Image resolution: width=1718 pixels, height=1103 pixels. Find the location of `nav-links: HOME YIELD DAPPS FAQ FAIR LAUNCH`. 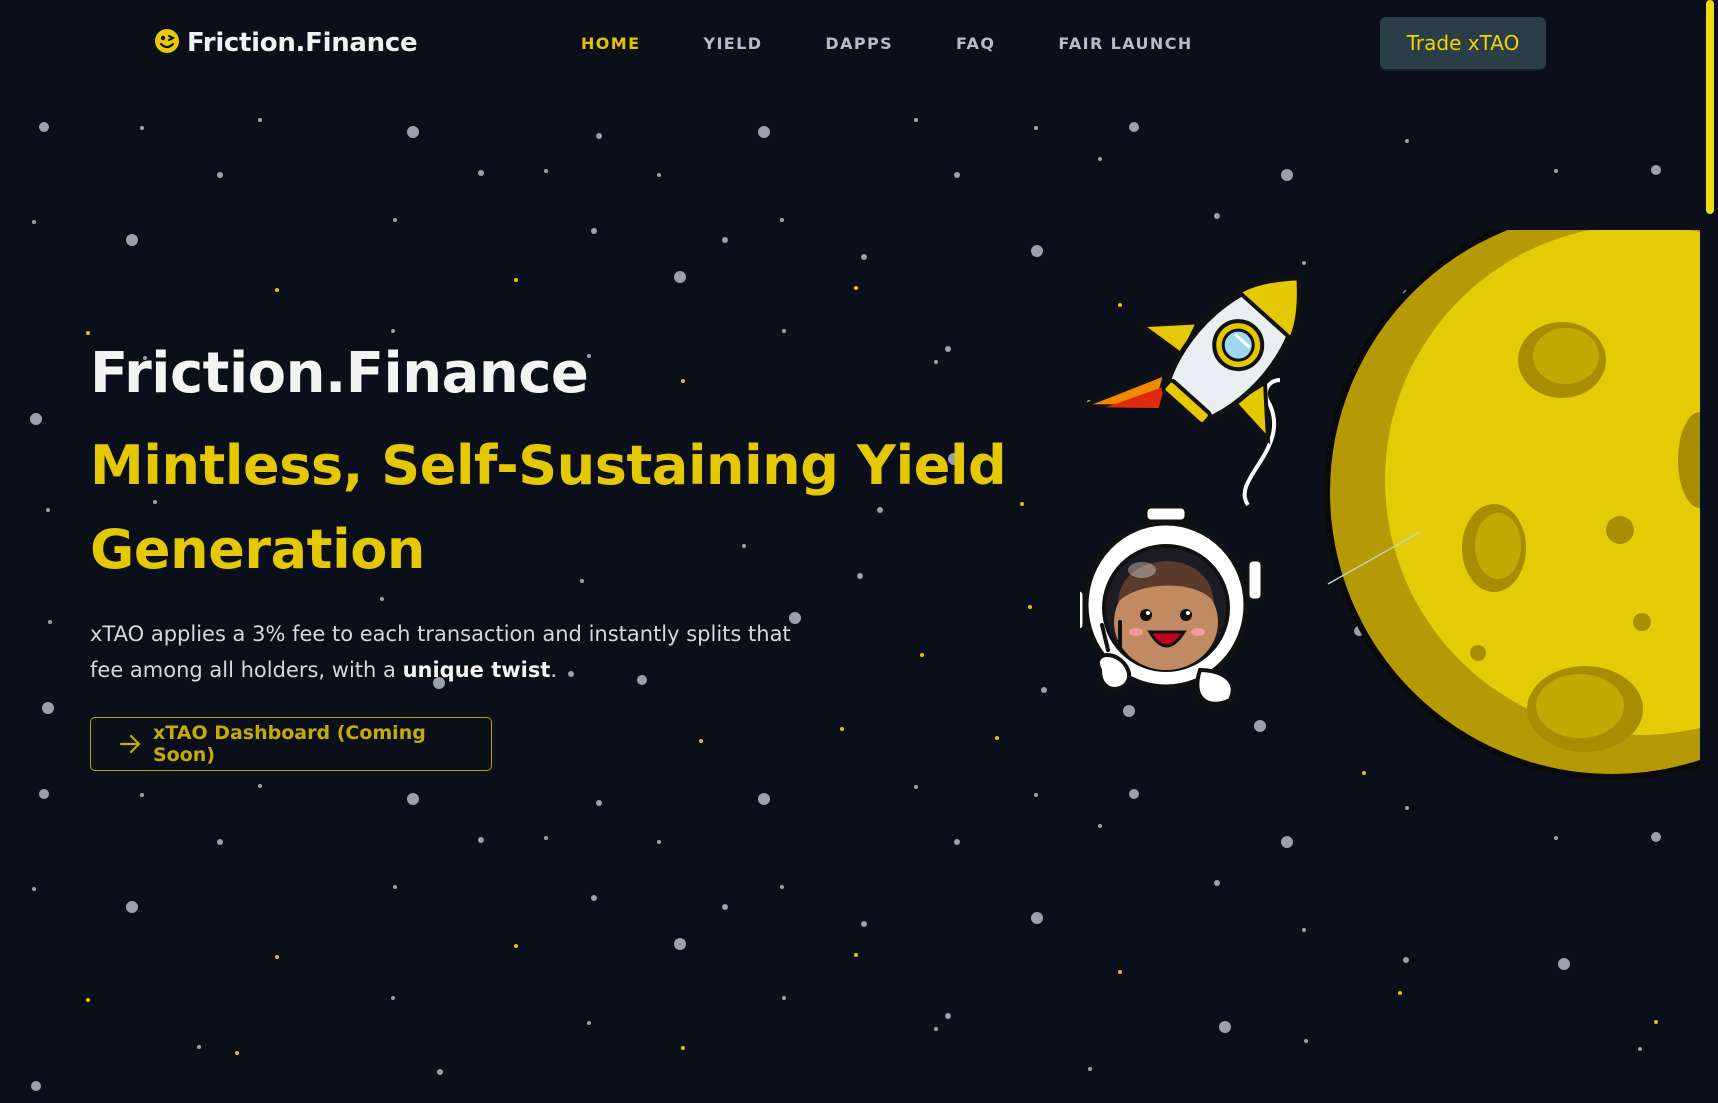

nav-links: HOME YIELD DAPPS FAQ FAIR LAUNCH is located at coordinates (918, 43).